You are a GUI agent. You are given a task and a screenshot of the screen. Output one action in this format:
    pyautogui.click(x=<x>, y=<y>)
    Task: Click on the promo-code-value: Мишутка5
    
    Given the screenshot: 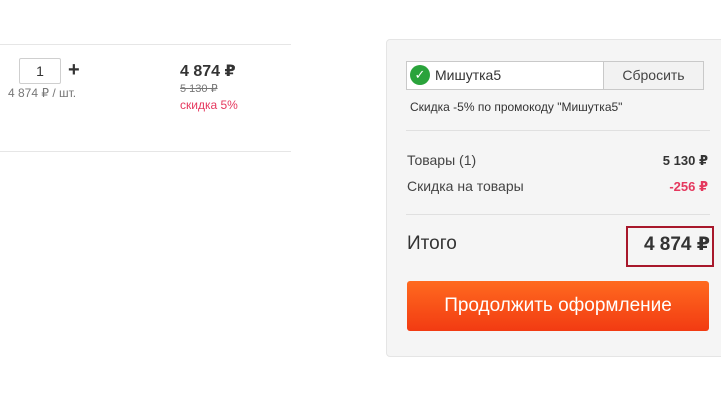 What is the action you would take?
    pyautogui.click(x=468, y=75)
    